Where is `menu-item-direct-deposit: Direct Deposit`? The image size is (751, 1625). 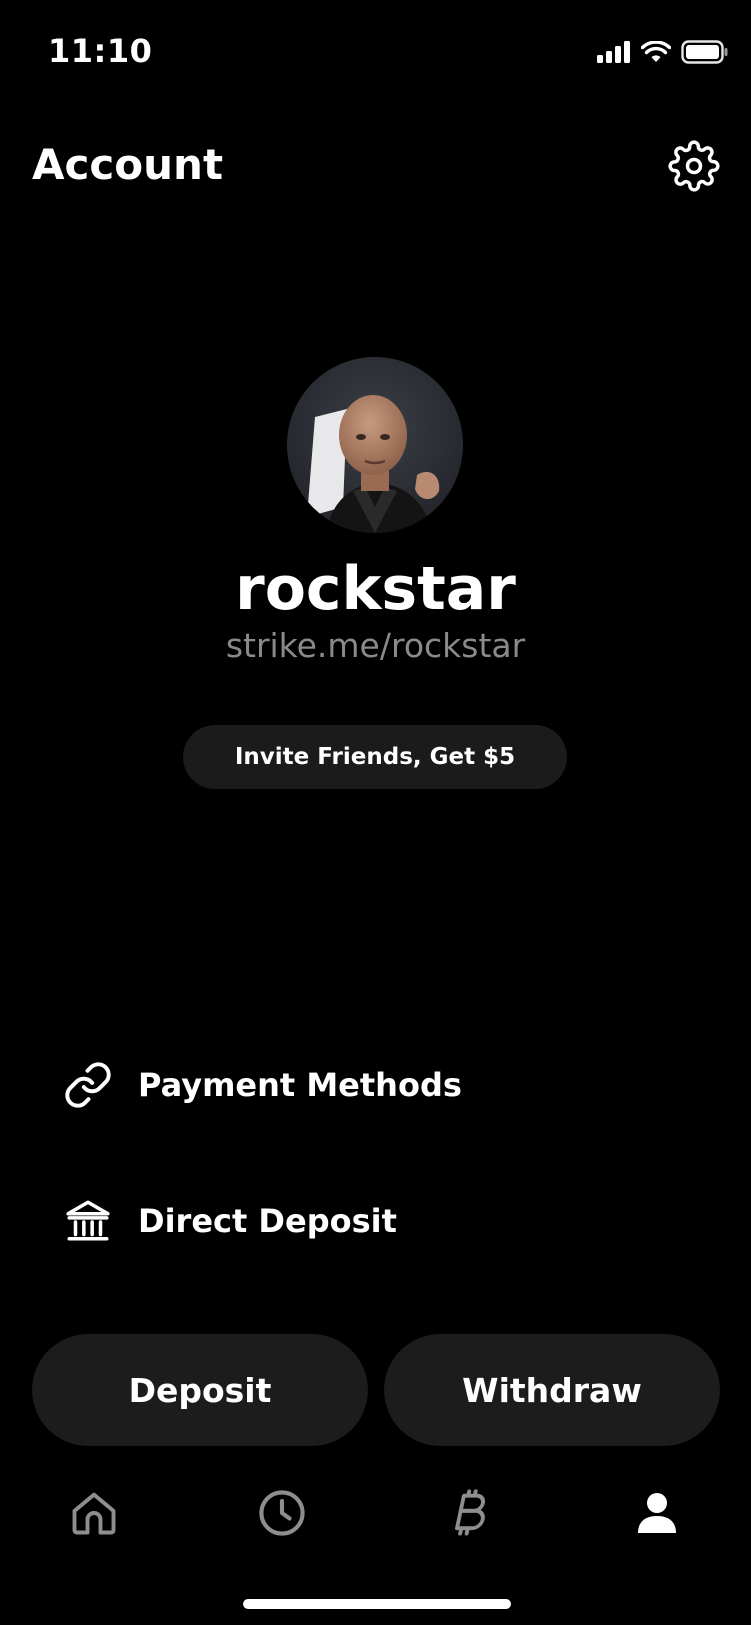 menu-item-direct-deposit: Direct Deposit is located at coordinates (229, 1221).